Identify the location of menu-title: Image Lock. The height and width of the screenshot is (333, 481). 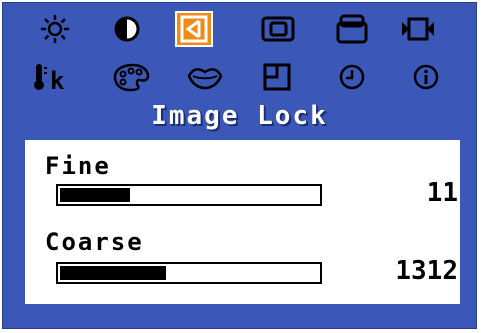
(239, 116).